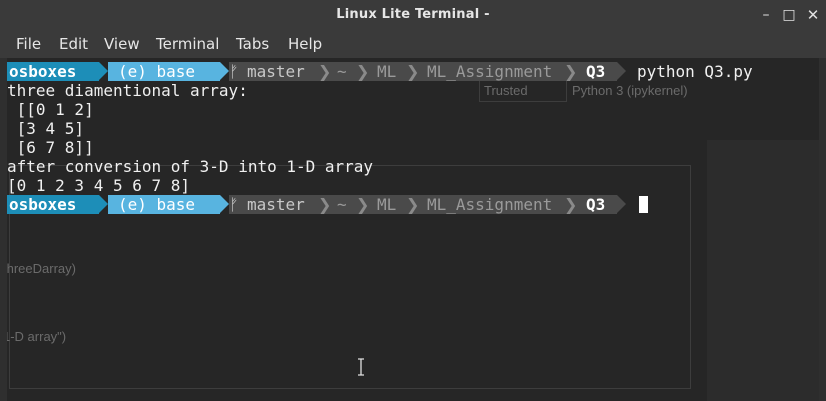  I want to click on ghost-kernel: Python 3 (ipykernel), so click(630, 90).